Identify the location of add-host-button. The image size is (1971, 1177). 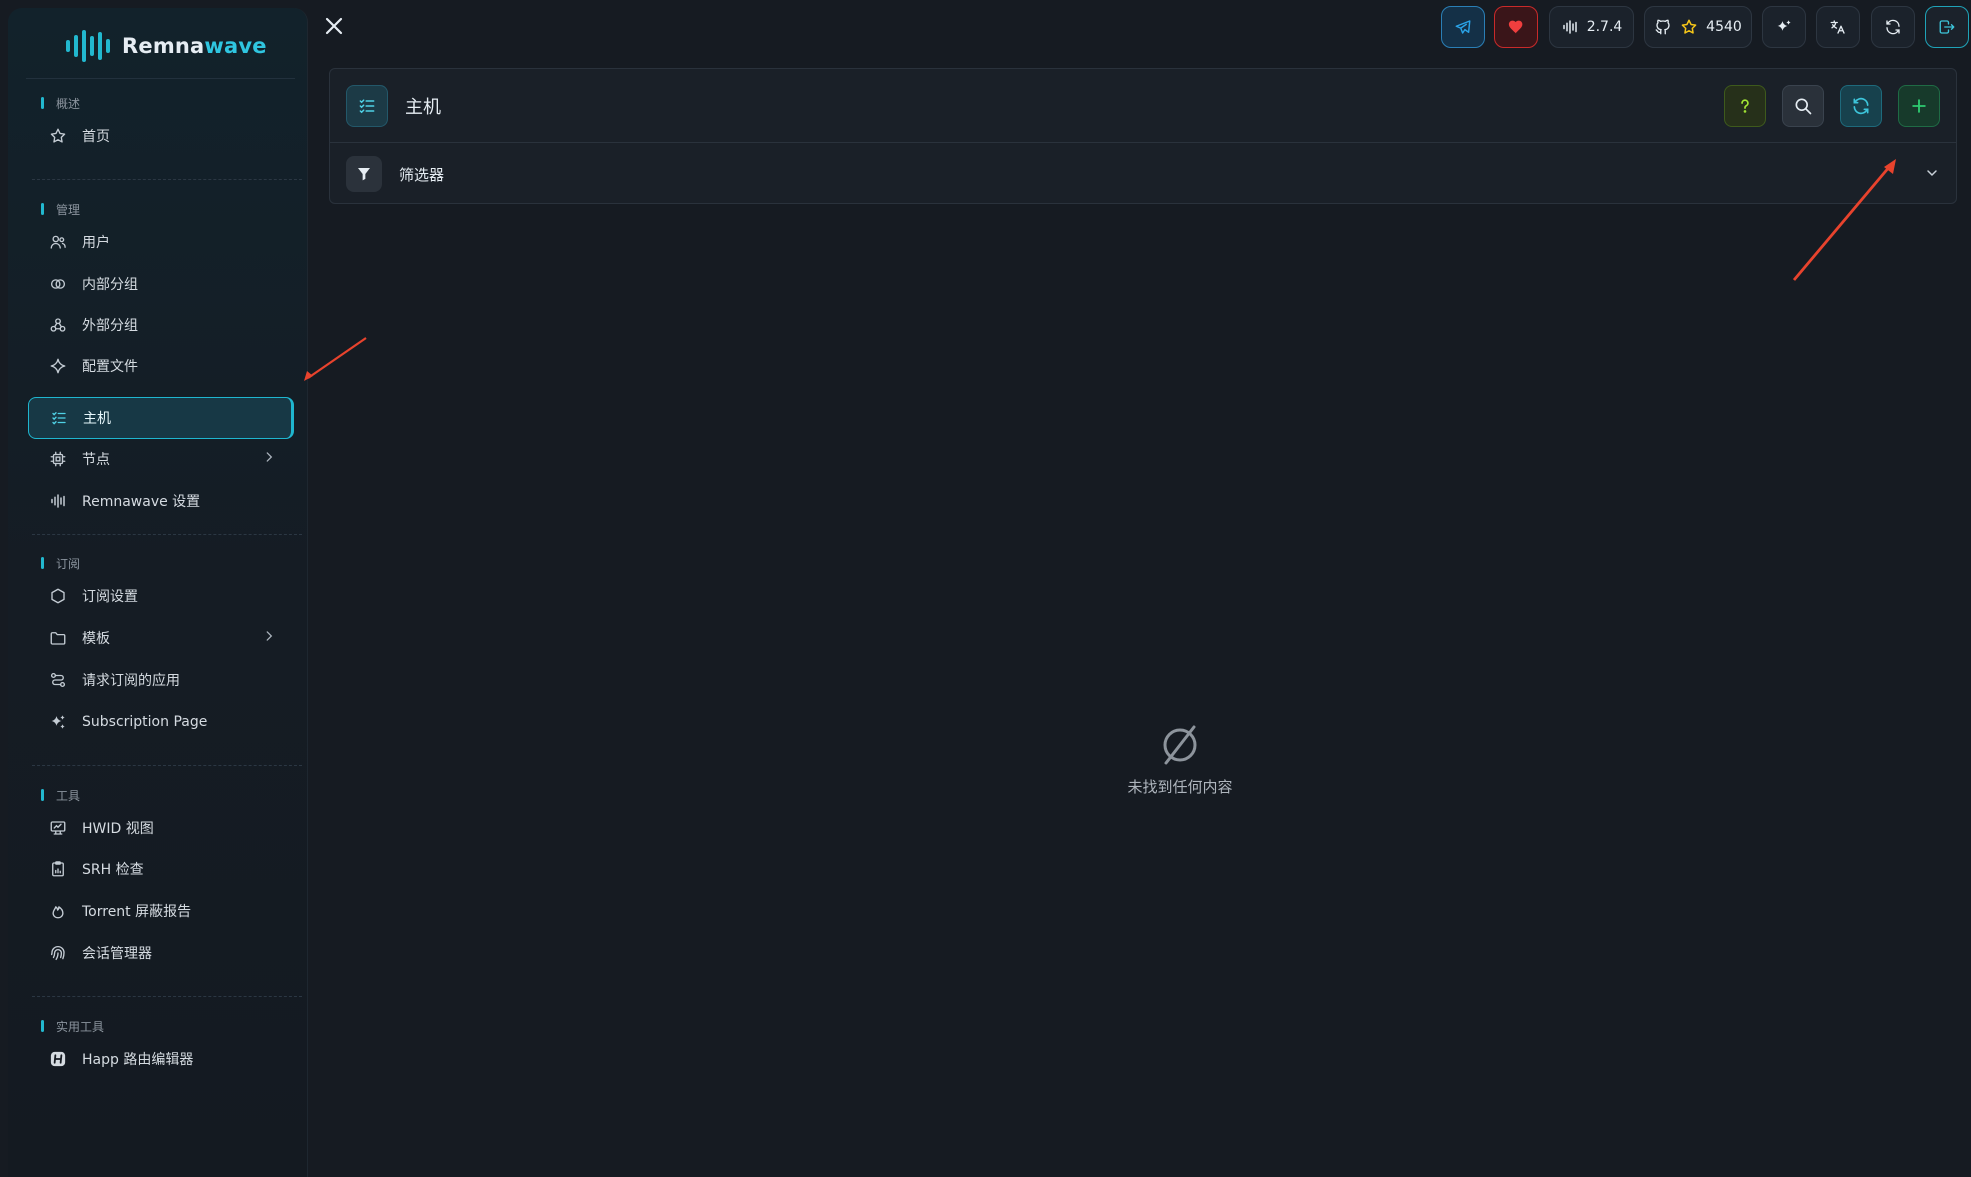
(1919, 106).